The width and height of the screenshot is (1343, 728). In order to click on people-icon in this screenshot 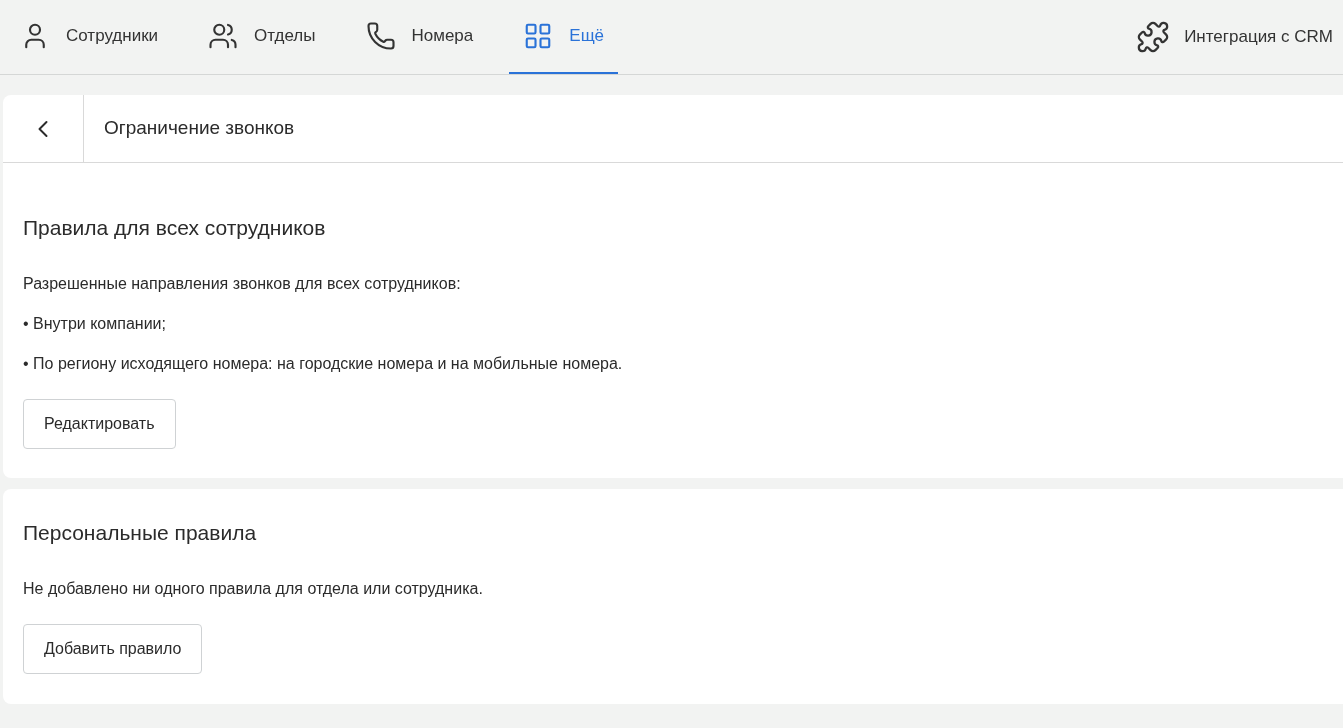, I will do `click(223, 36)`.